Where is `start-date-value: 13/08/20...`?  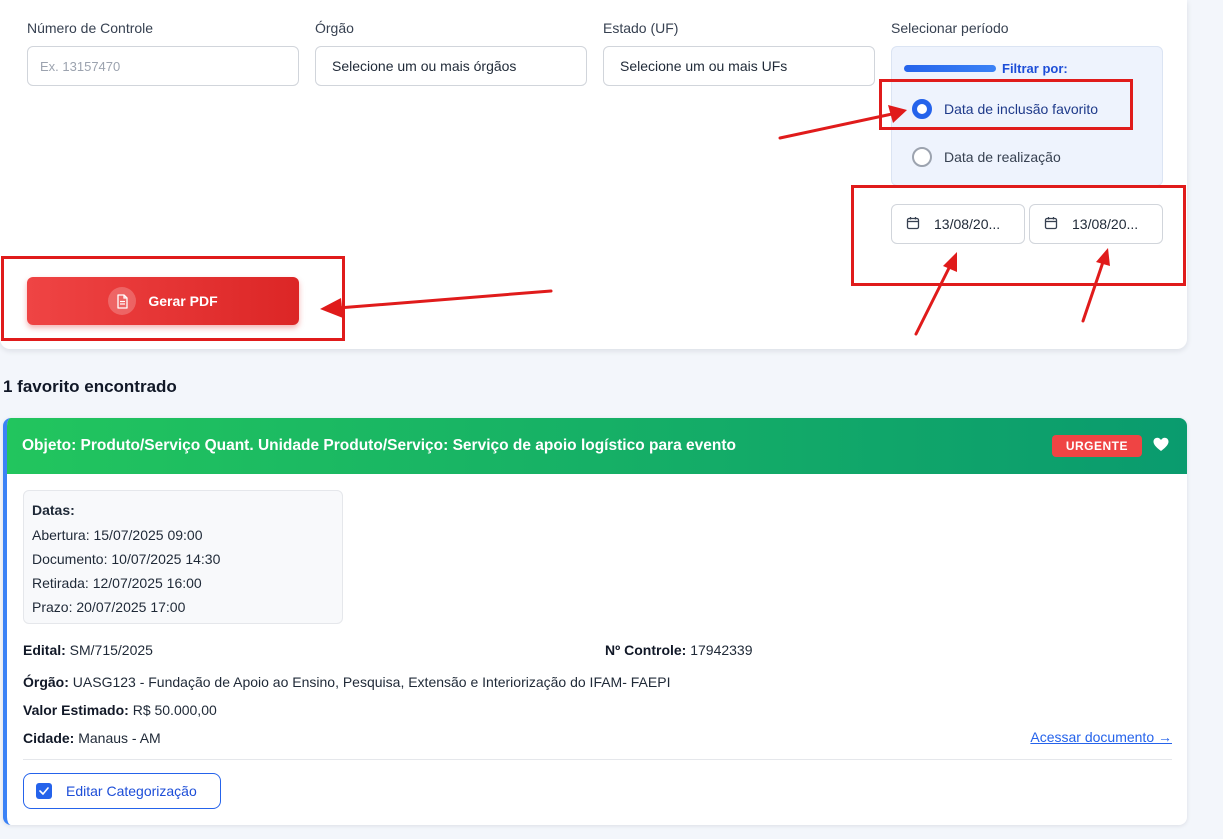 start-date-value: 13/08/20... is located at coordinates (967, 224).